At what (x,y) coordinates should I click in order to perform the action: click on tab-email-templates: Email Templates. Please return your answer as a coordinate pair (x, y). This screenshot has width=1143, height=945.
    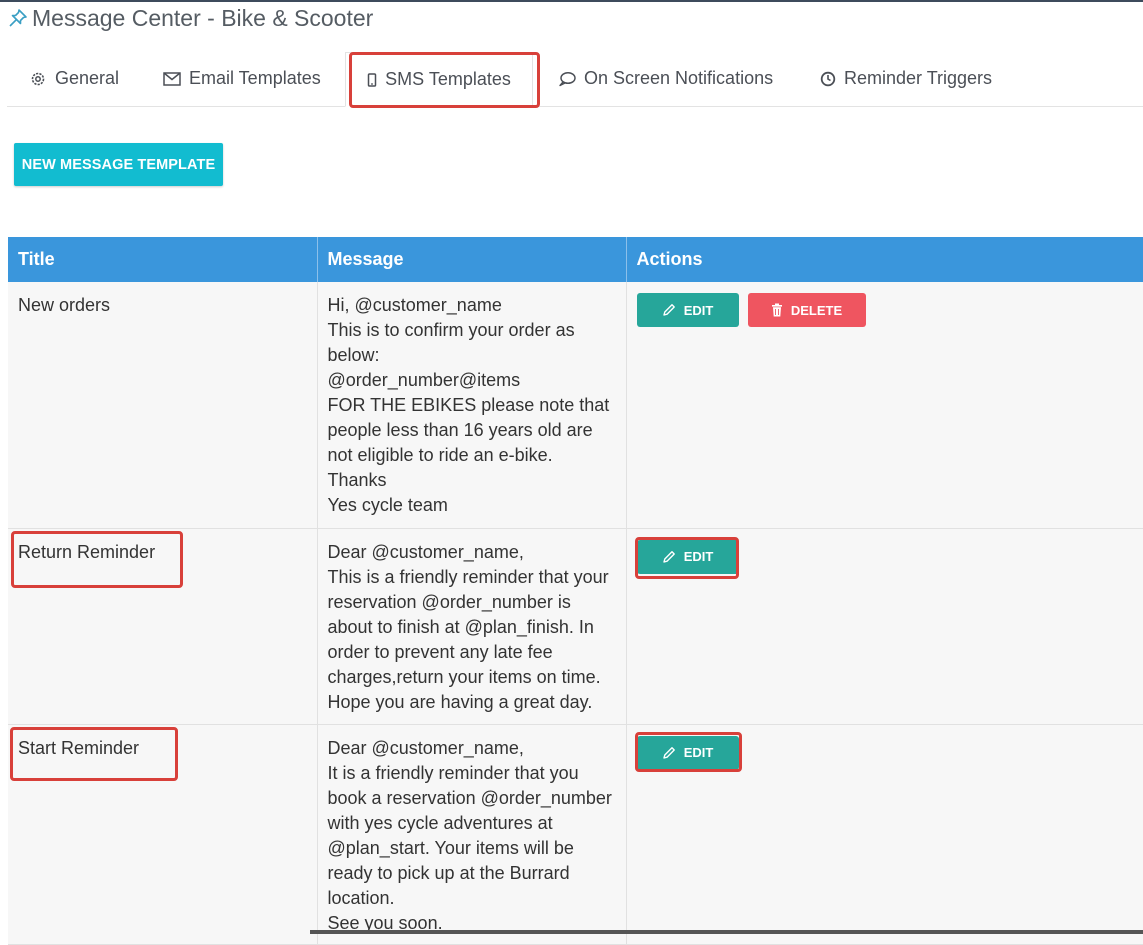
    Looking at the image, I should click on (242, 78).